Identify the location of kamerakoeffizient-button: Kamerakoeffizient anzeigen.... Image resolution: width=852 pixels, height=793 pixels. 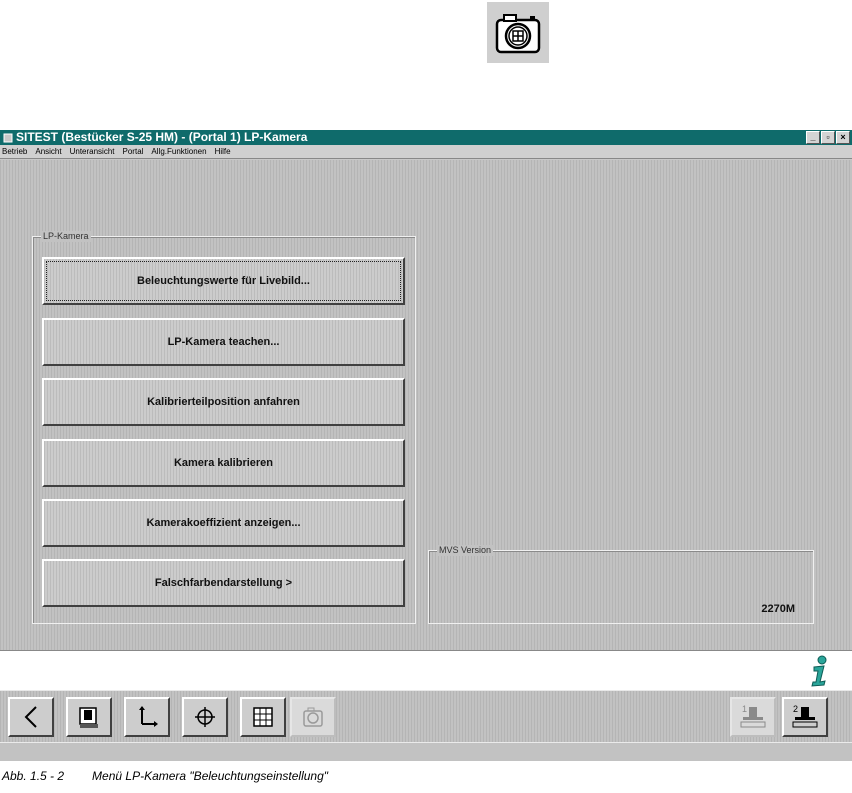
(223, 523).